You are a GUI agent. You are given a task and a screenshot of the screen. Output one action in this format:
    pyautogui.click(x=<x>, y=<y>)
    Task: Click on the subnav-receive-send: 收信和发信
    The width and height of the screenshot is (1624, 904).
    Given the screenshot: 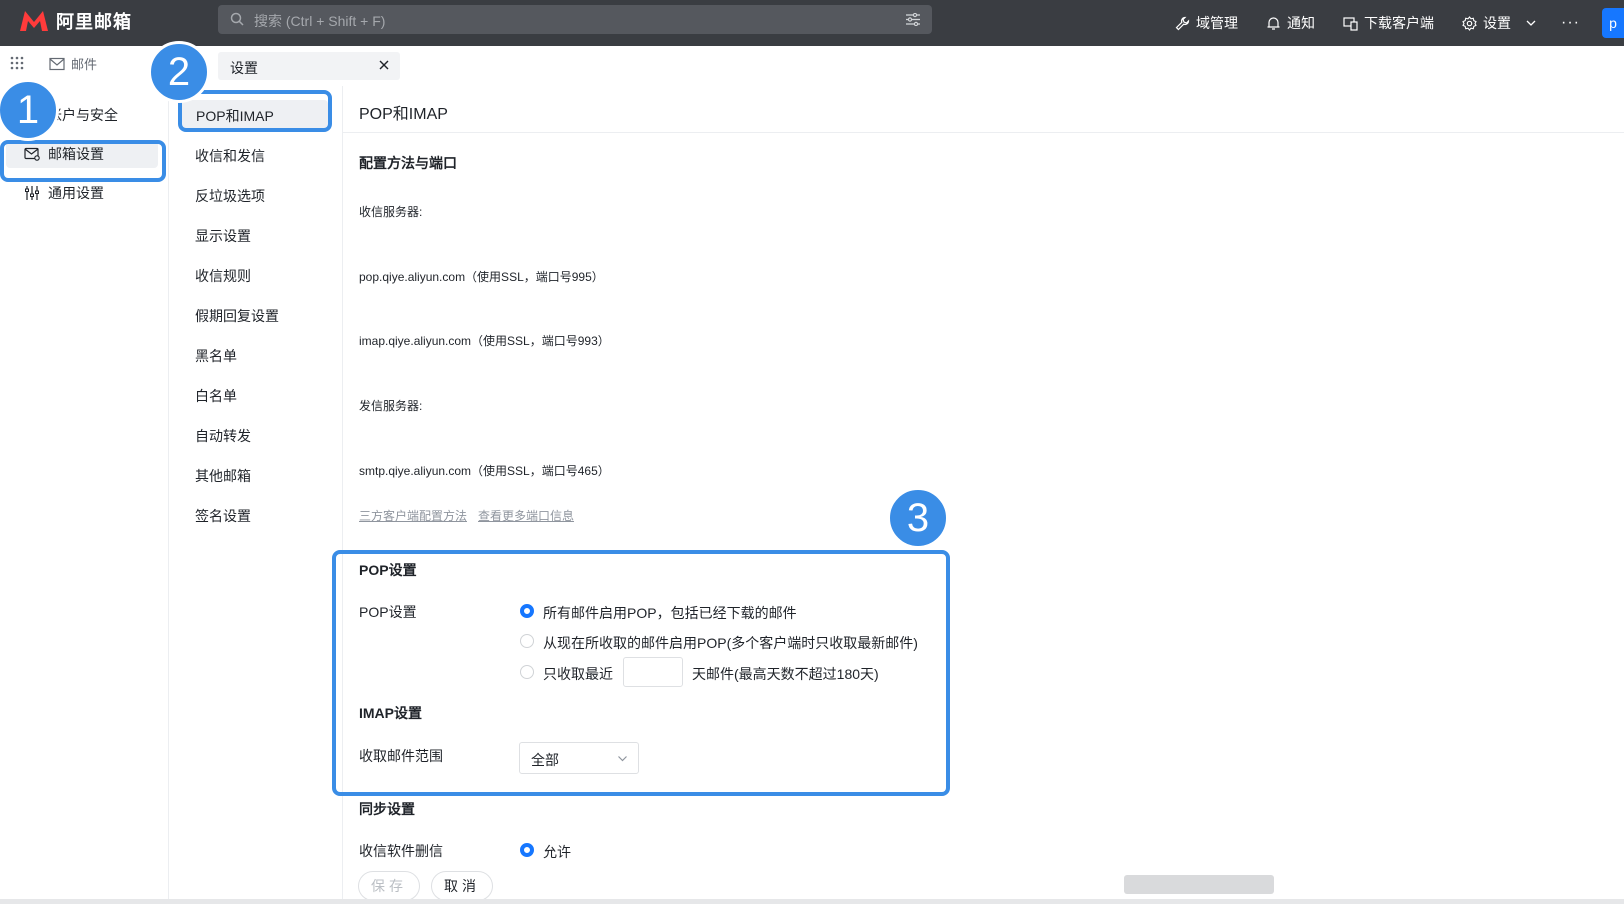 What is the action you would take?
    pyautogui.click(x=230, y=156)
    